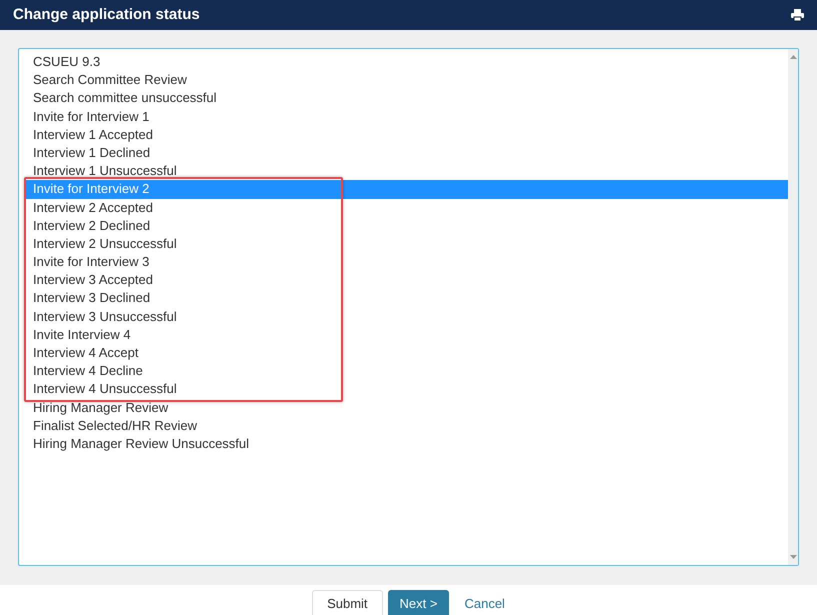 The width and height of the screenshot is (817, 615). What do you see at coordinates (406, 98) in the screenshot?
I see `status-option: Search committee unsuccessful` at bounding box center [406, 98].